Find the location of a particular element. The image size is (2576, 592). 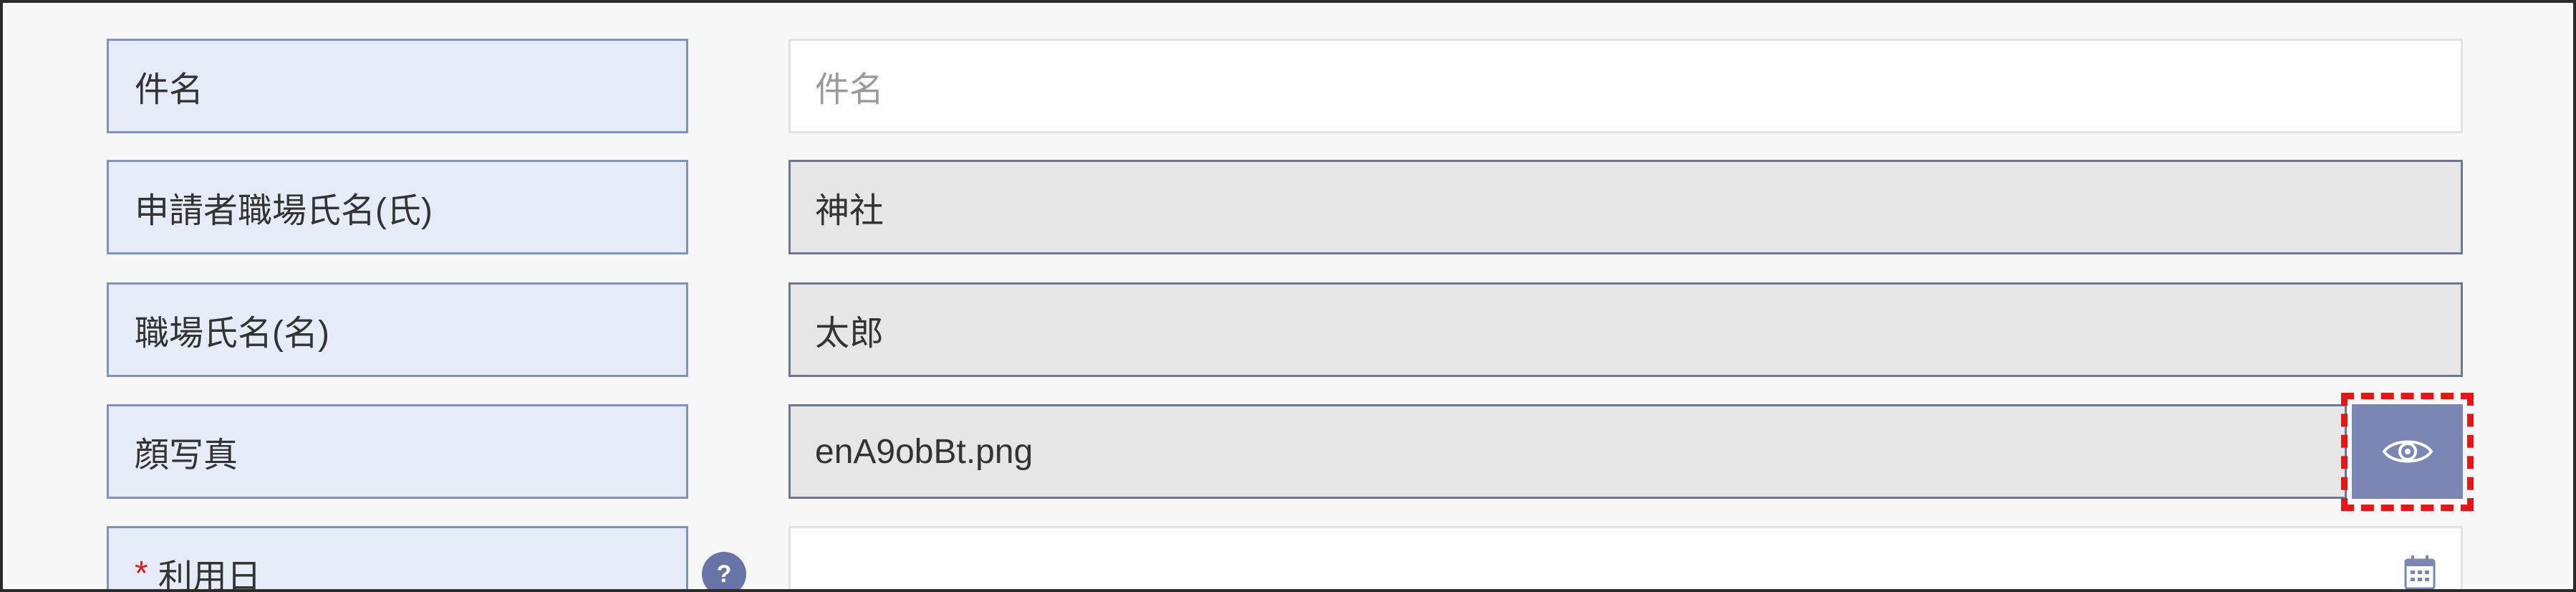

highlight-box is located at coordinates (2407, 452).